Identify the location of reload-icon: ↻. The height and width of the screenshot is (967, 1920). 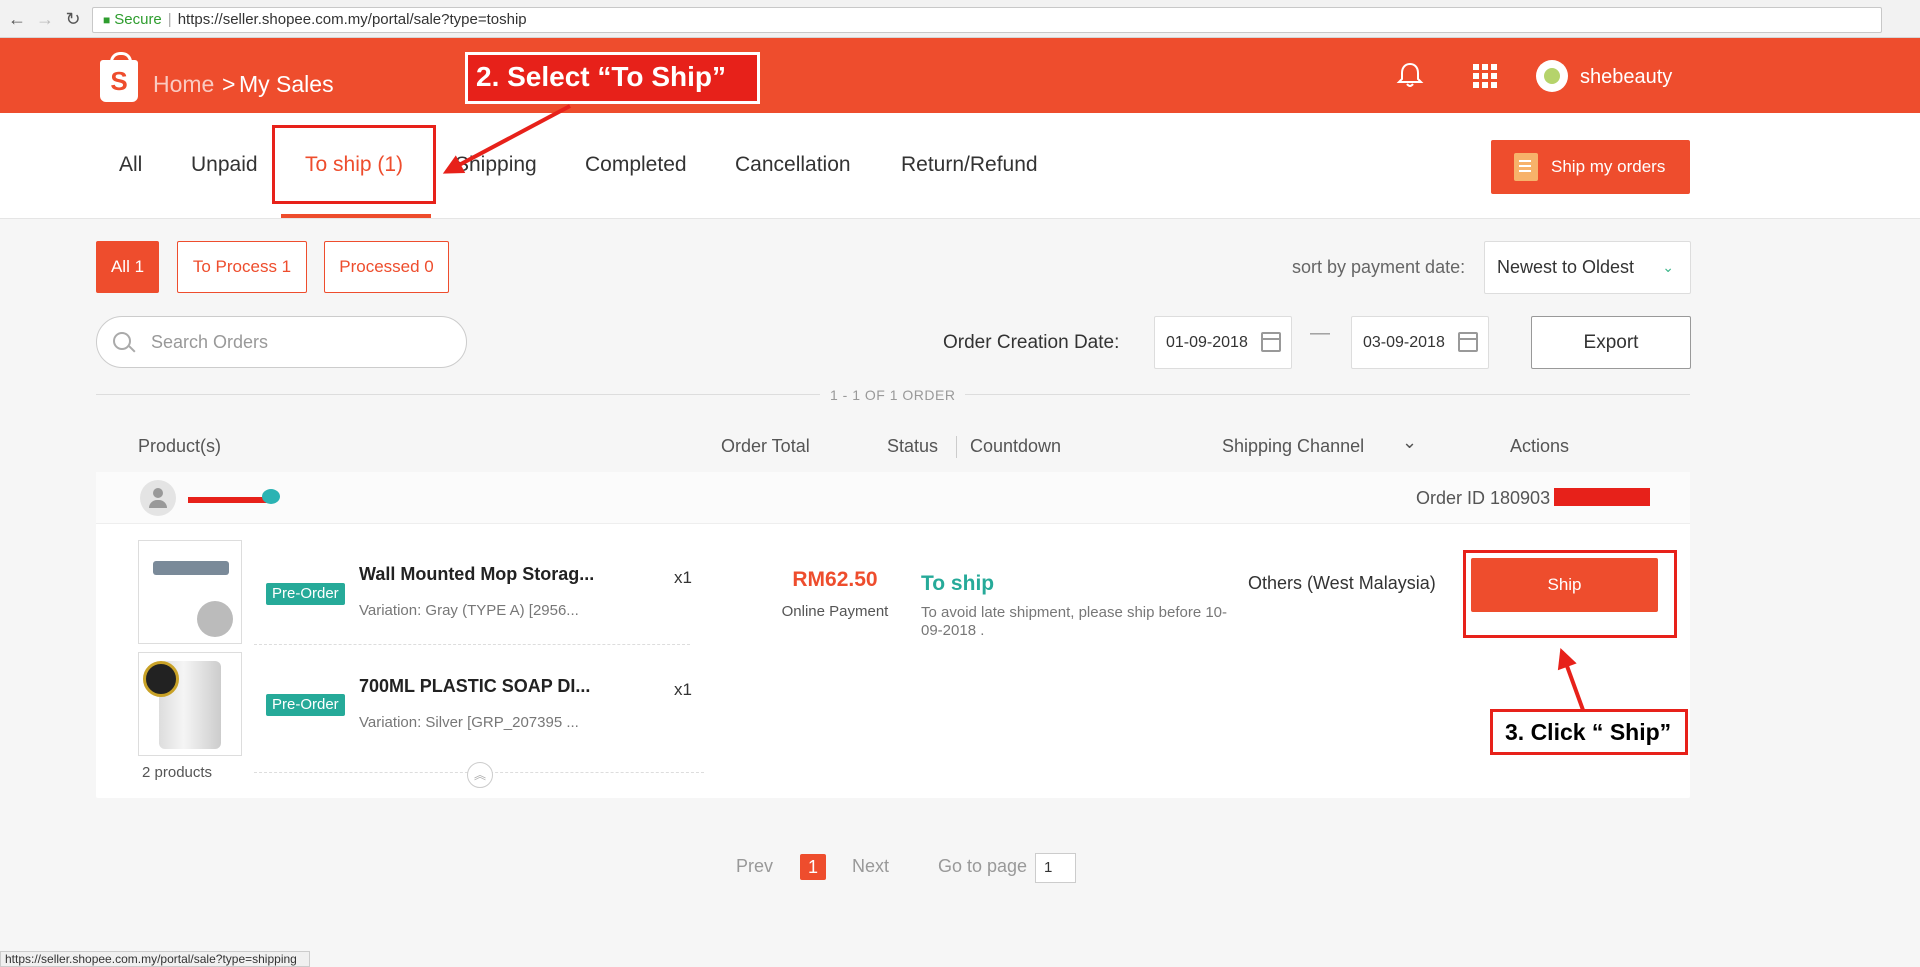
(73, 19).